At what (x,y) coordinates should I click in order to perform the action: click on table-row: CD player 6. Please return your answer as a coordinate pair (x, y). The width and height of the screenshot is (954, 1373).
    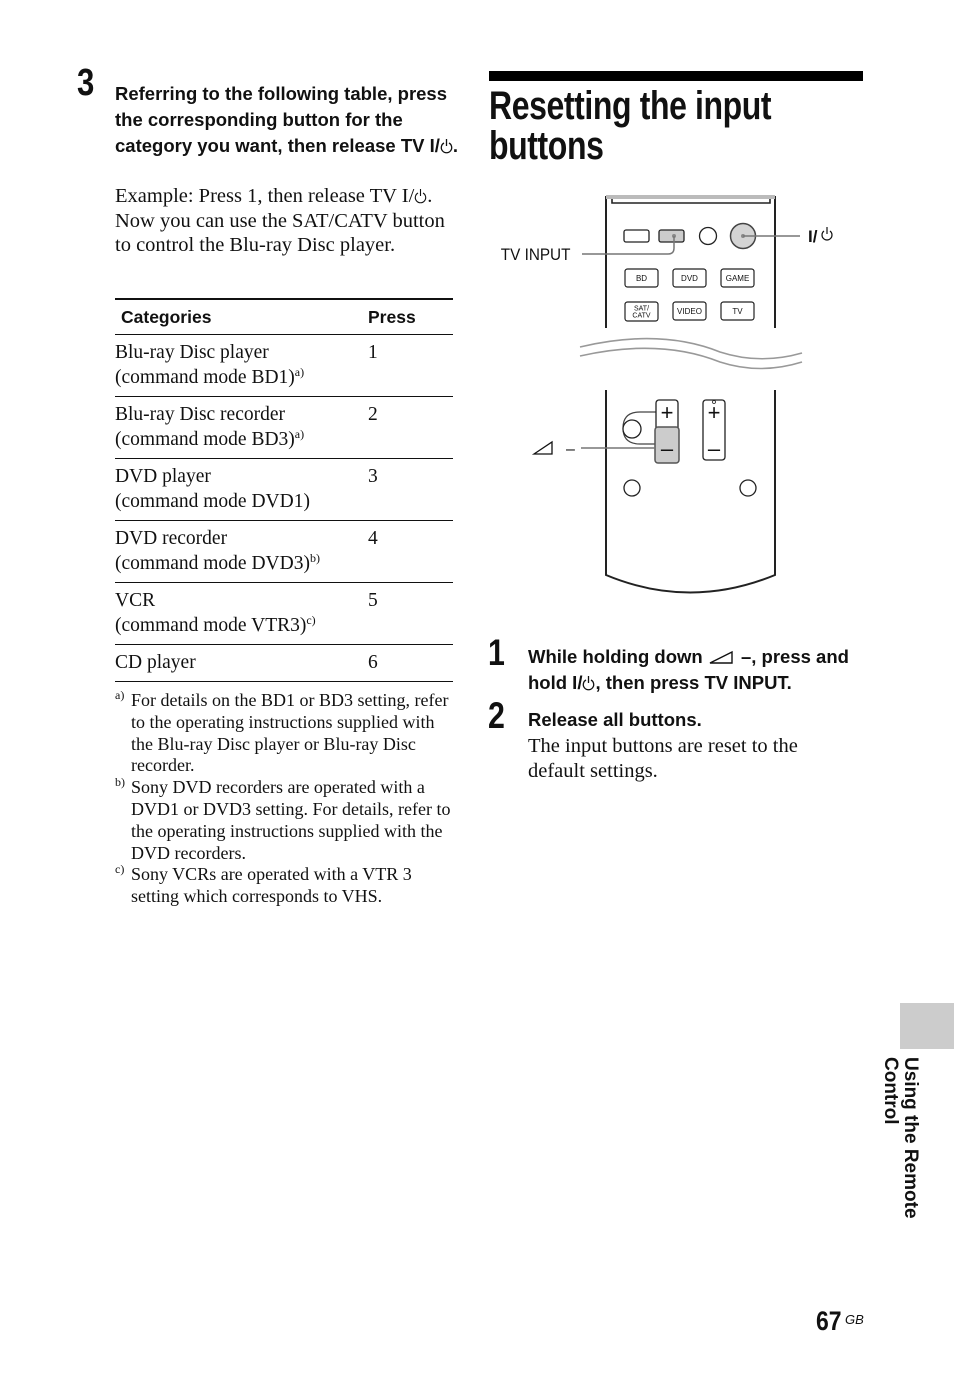
    Looking at the image, I should click on (284, 663).